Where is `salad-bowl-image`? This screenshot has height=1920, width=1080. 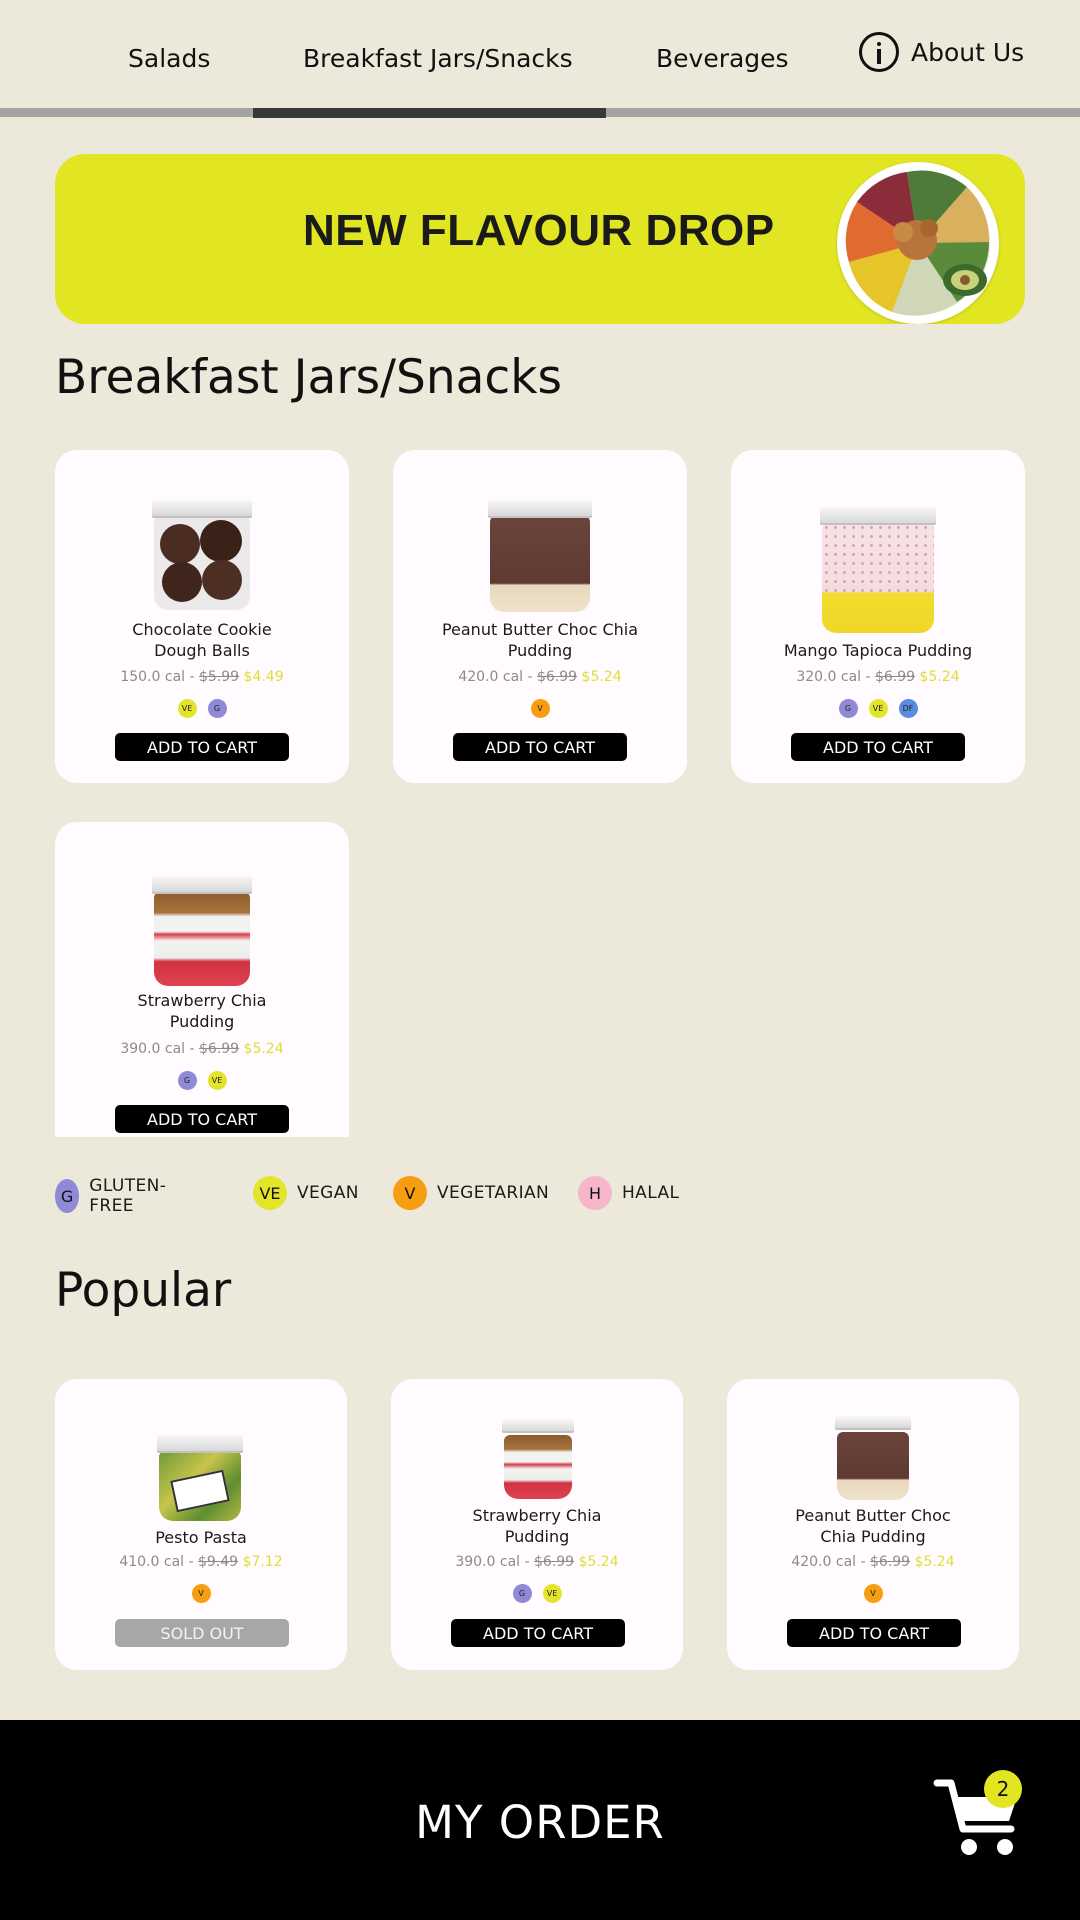 salad-bowl-image is located at coordinates (918, 243).